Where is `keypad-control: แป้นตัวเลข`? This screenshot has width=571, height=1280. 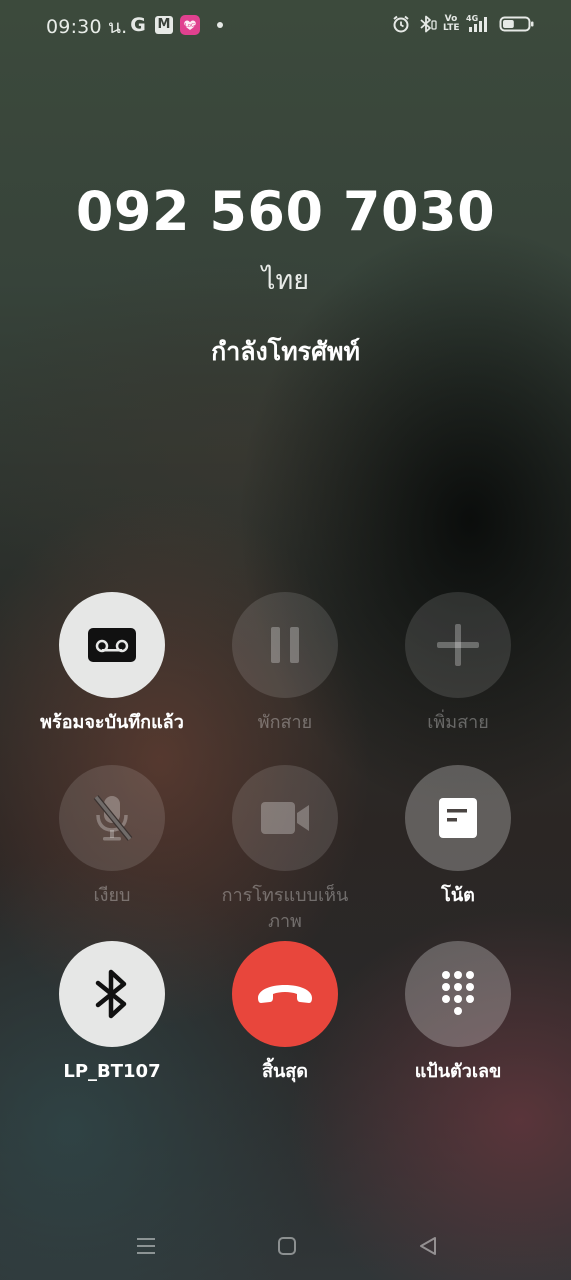
keypad-control: แป้นตัวเลข is located at coordinates (458, 1013).